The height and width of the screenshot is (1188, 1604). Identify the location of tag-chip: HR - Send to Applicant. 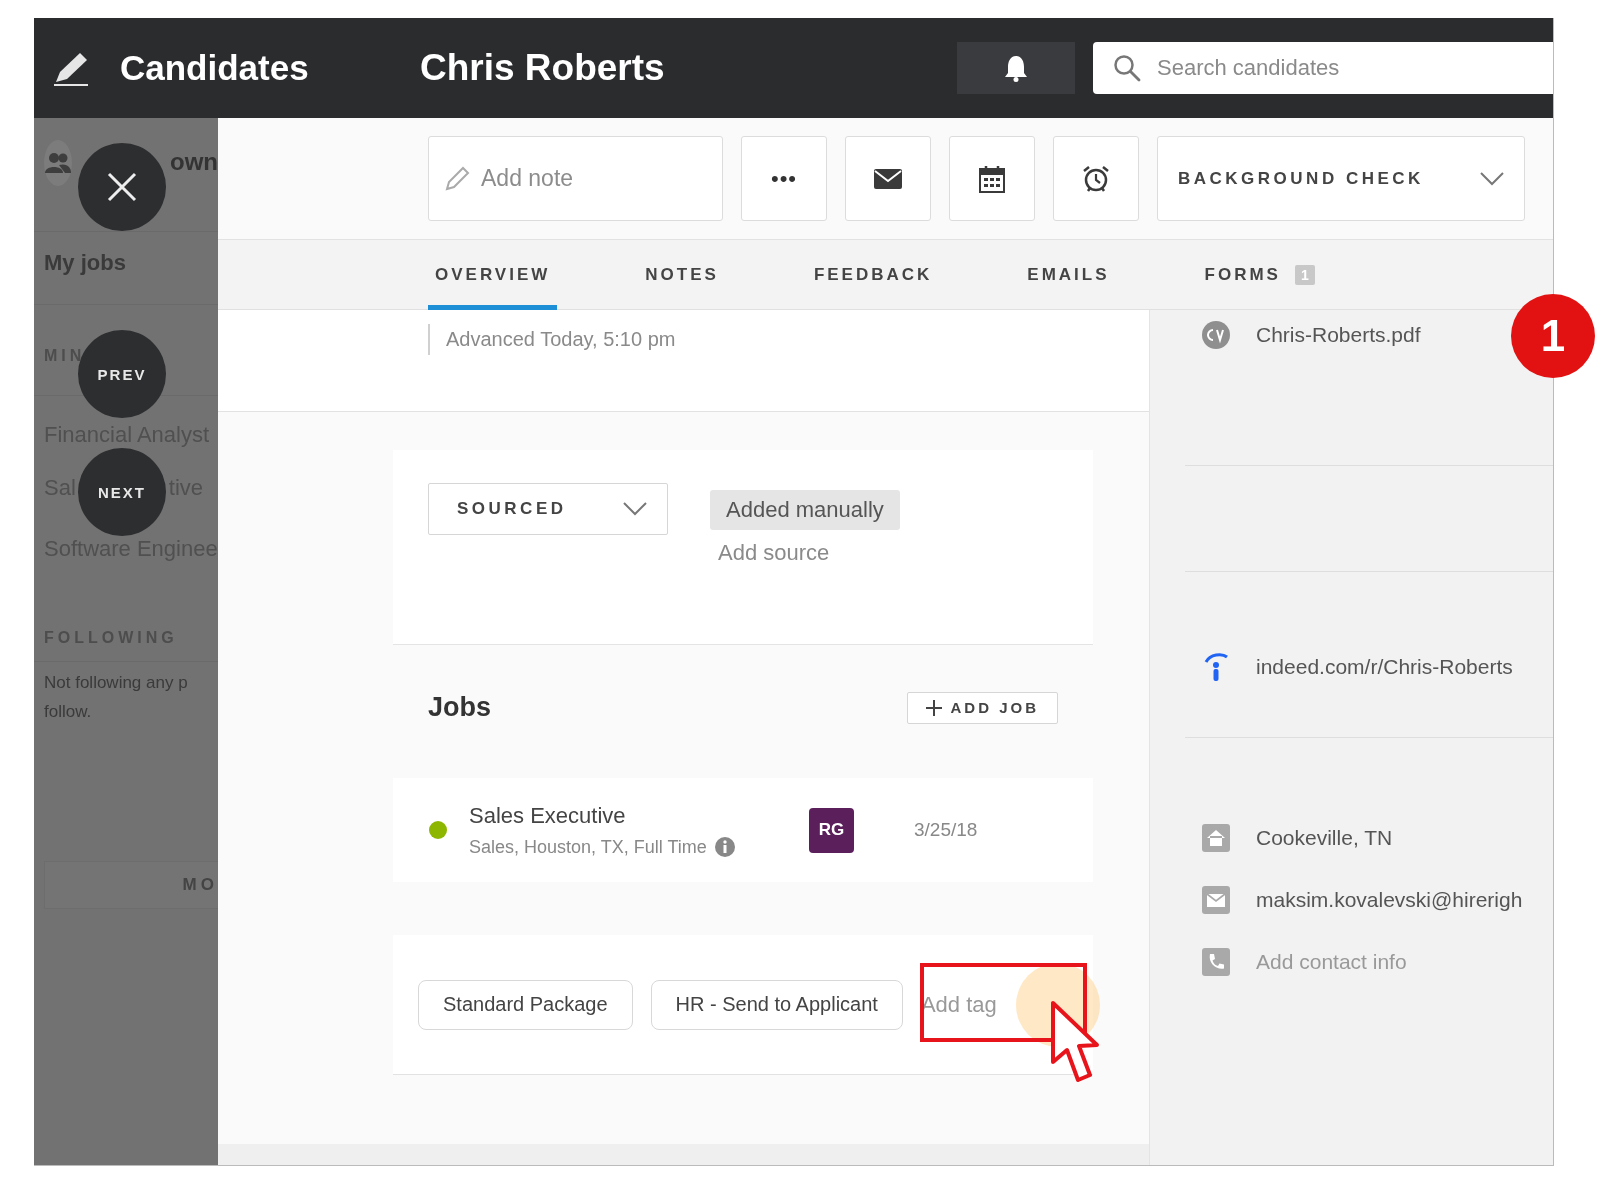
(776, 1004).